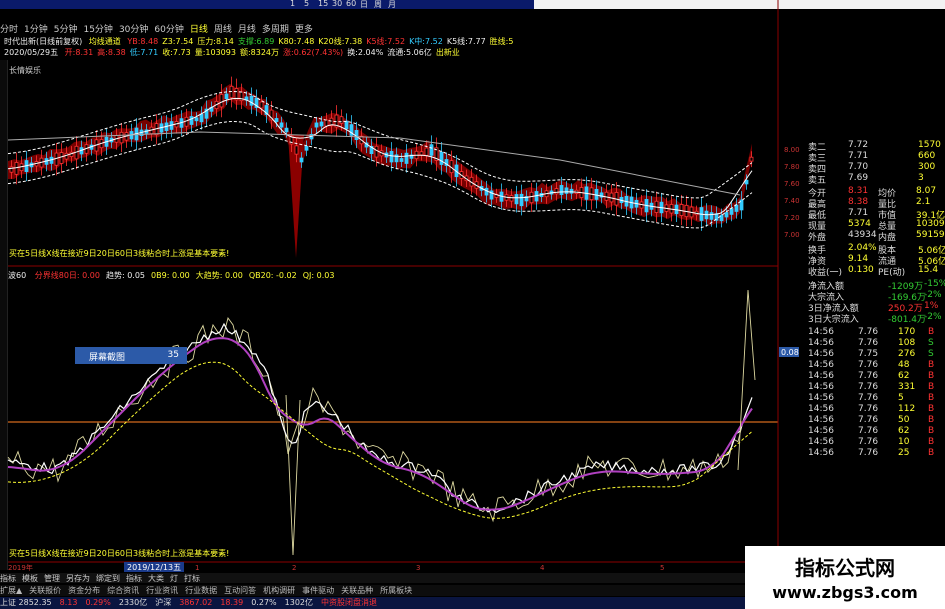  I want to click on info-tab: 互动问答, so click(240, 590).